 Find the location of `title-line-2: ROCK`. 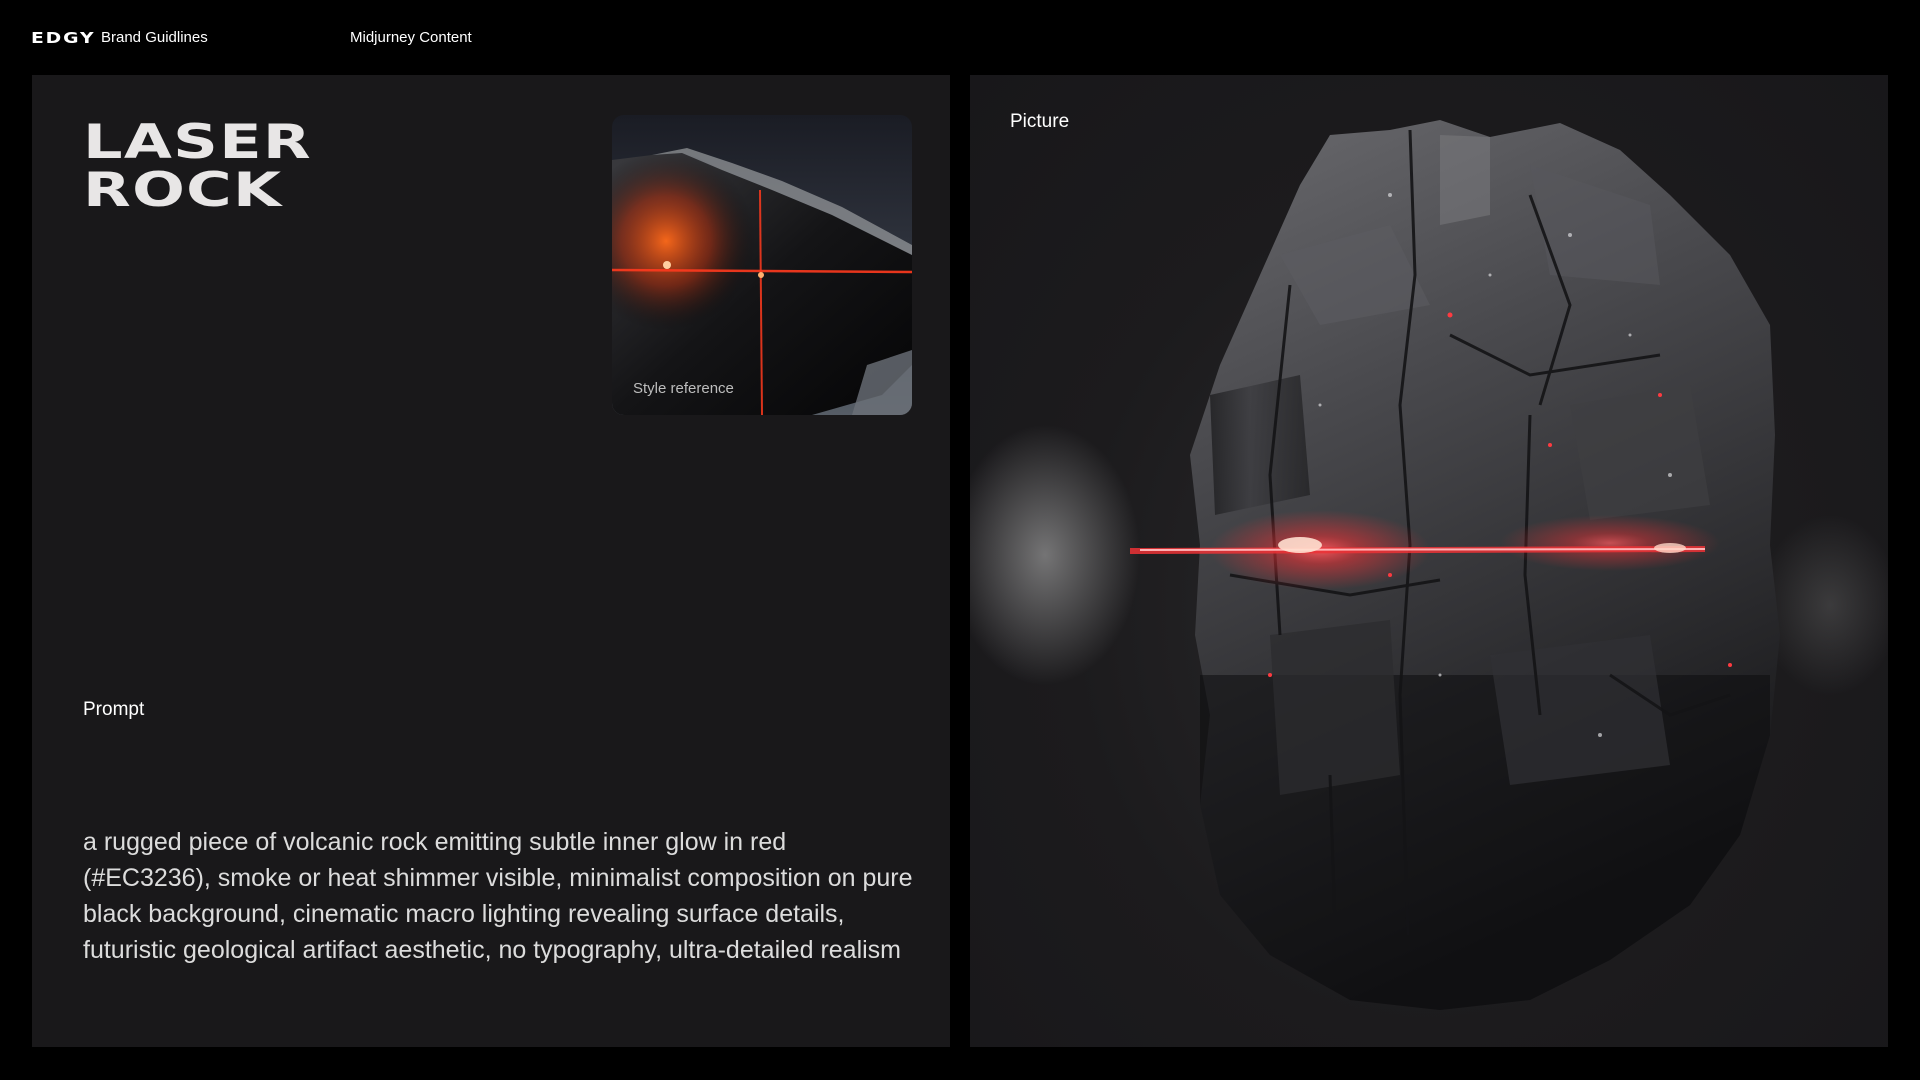

title-line-2: ROCK is located at coordinates (183, 190).